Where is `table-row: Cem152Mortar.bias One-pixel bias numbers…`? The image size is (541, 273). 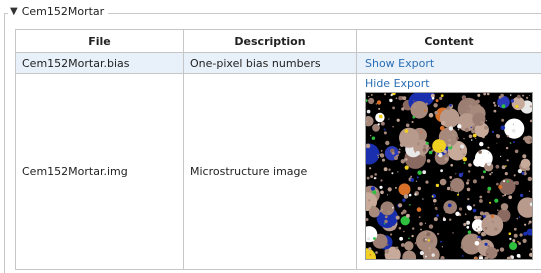 table-row: Cem152Mortar.bias One-pixel bias numbers… is located at coordinates (278, 63).